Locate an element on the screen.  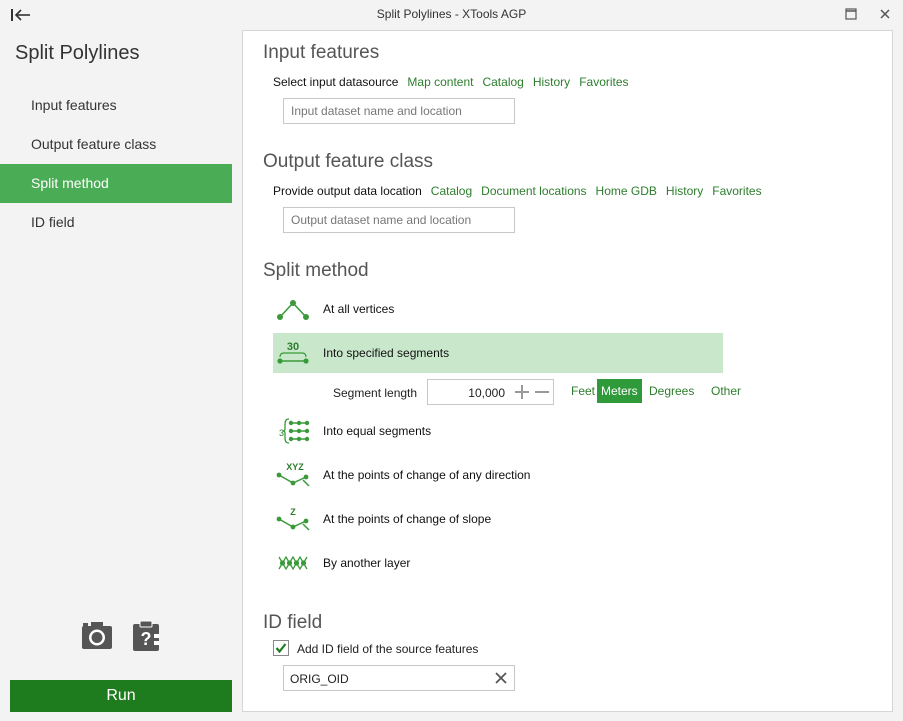
window-title: Split Polylines - XTools AGP is located at coordinates (451, 14).